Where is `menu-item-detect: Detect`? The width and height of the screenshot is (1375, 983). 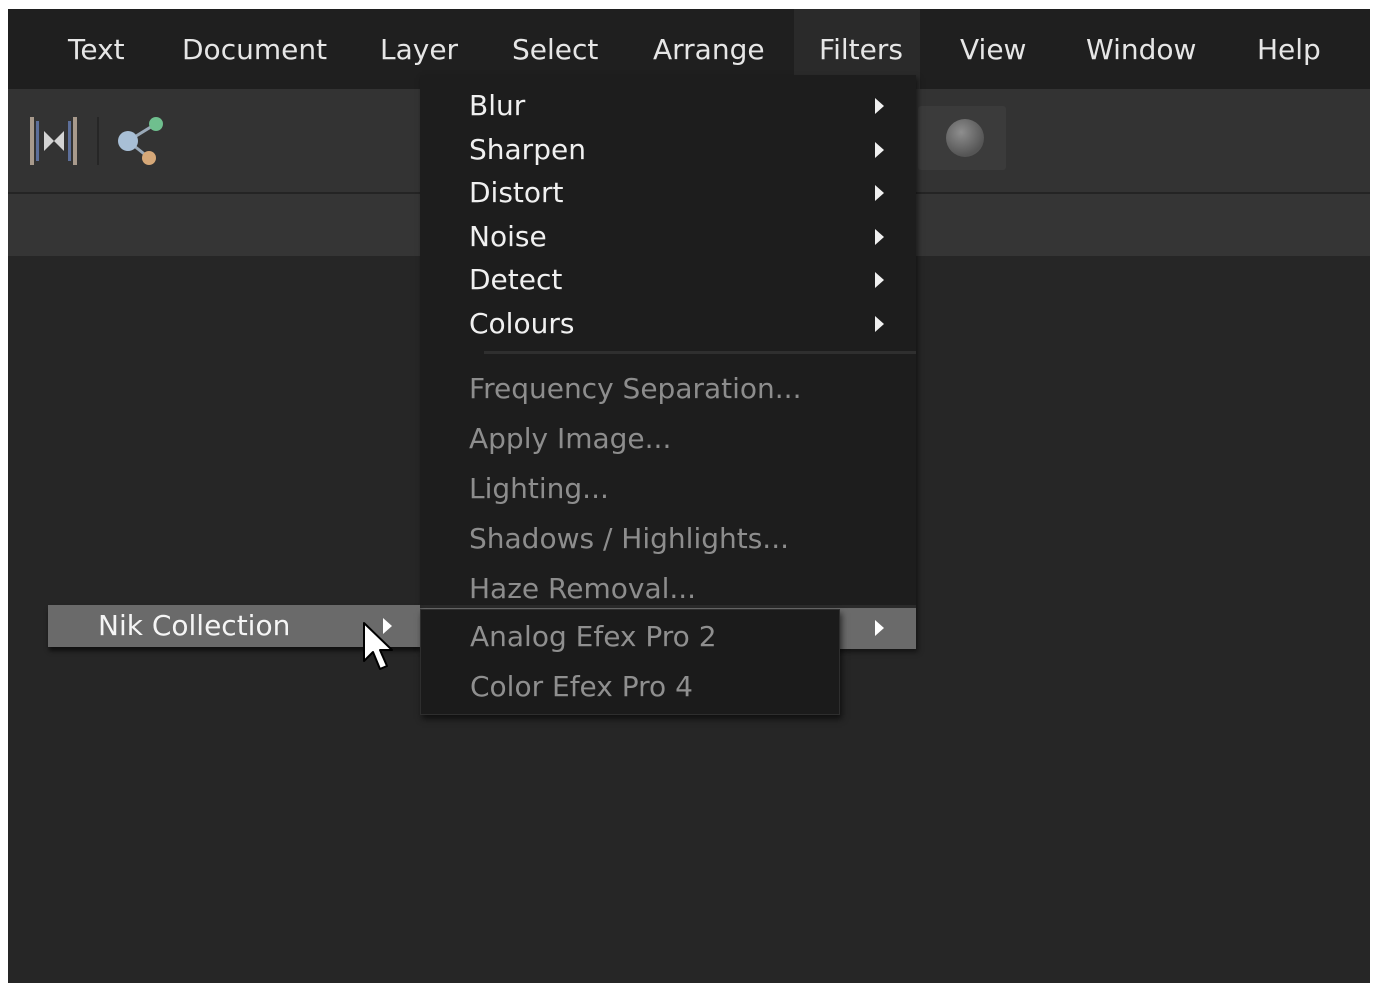
menu-item-detect: Detect is located at coordinates (668, 280).